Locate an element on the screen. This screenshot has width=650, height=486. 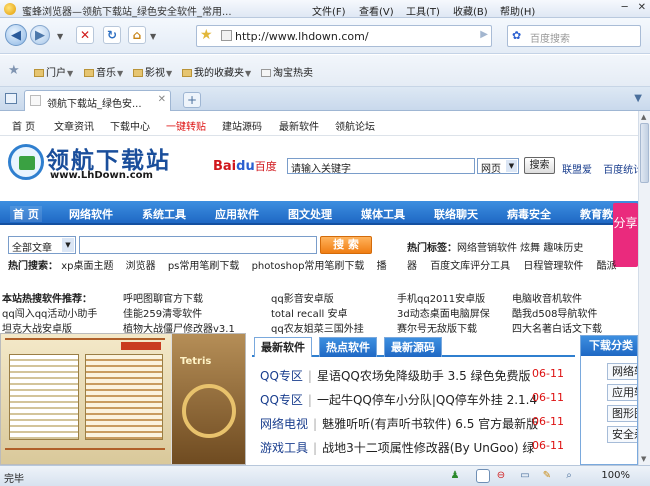
tab-hot-software: 热点软件 is located at coordinates (348, 347).